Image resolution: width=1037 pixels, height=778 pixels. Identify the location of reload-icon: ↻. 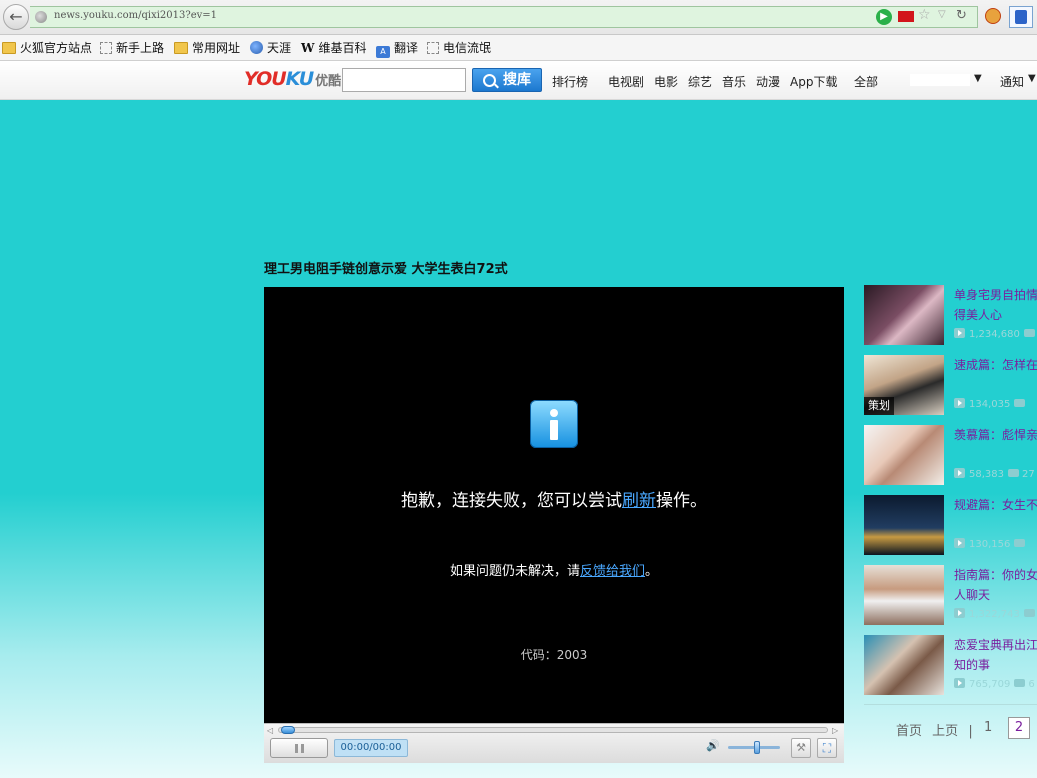
(961, 15).